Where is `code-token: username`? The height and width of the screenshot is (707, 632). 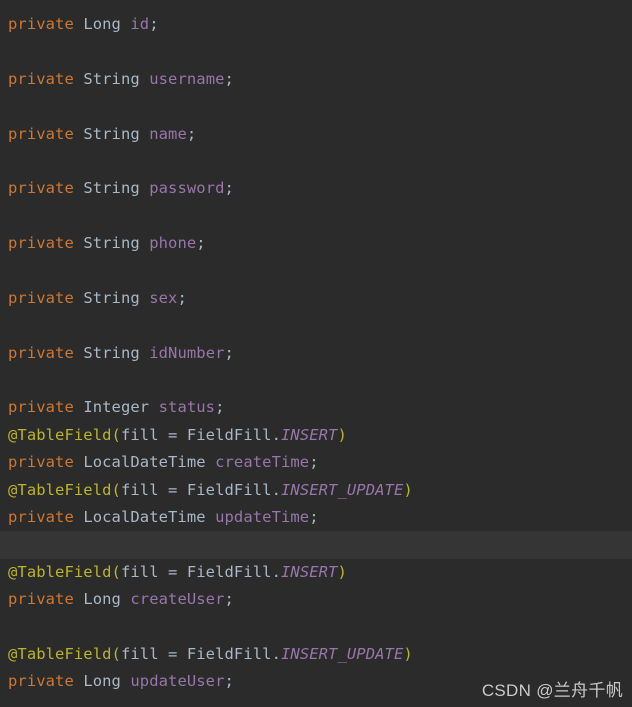
code-token: username is located at coordinates (187, 78).